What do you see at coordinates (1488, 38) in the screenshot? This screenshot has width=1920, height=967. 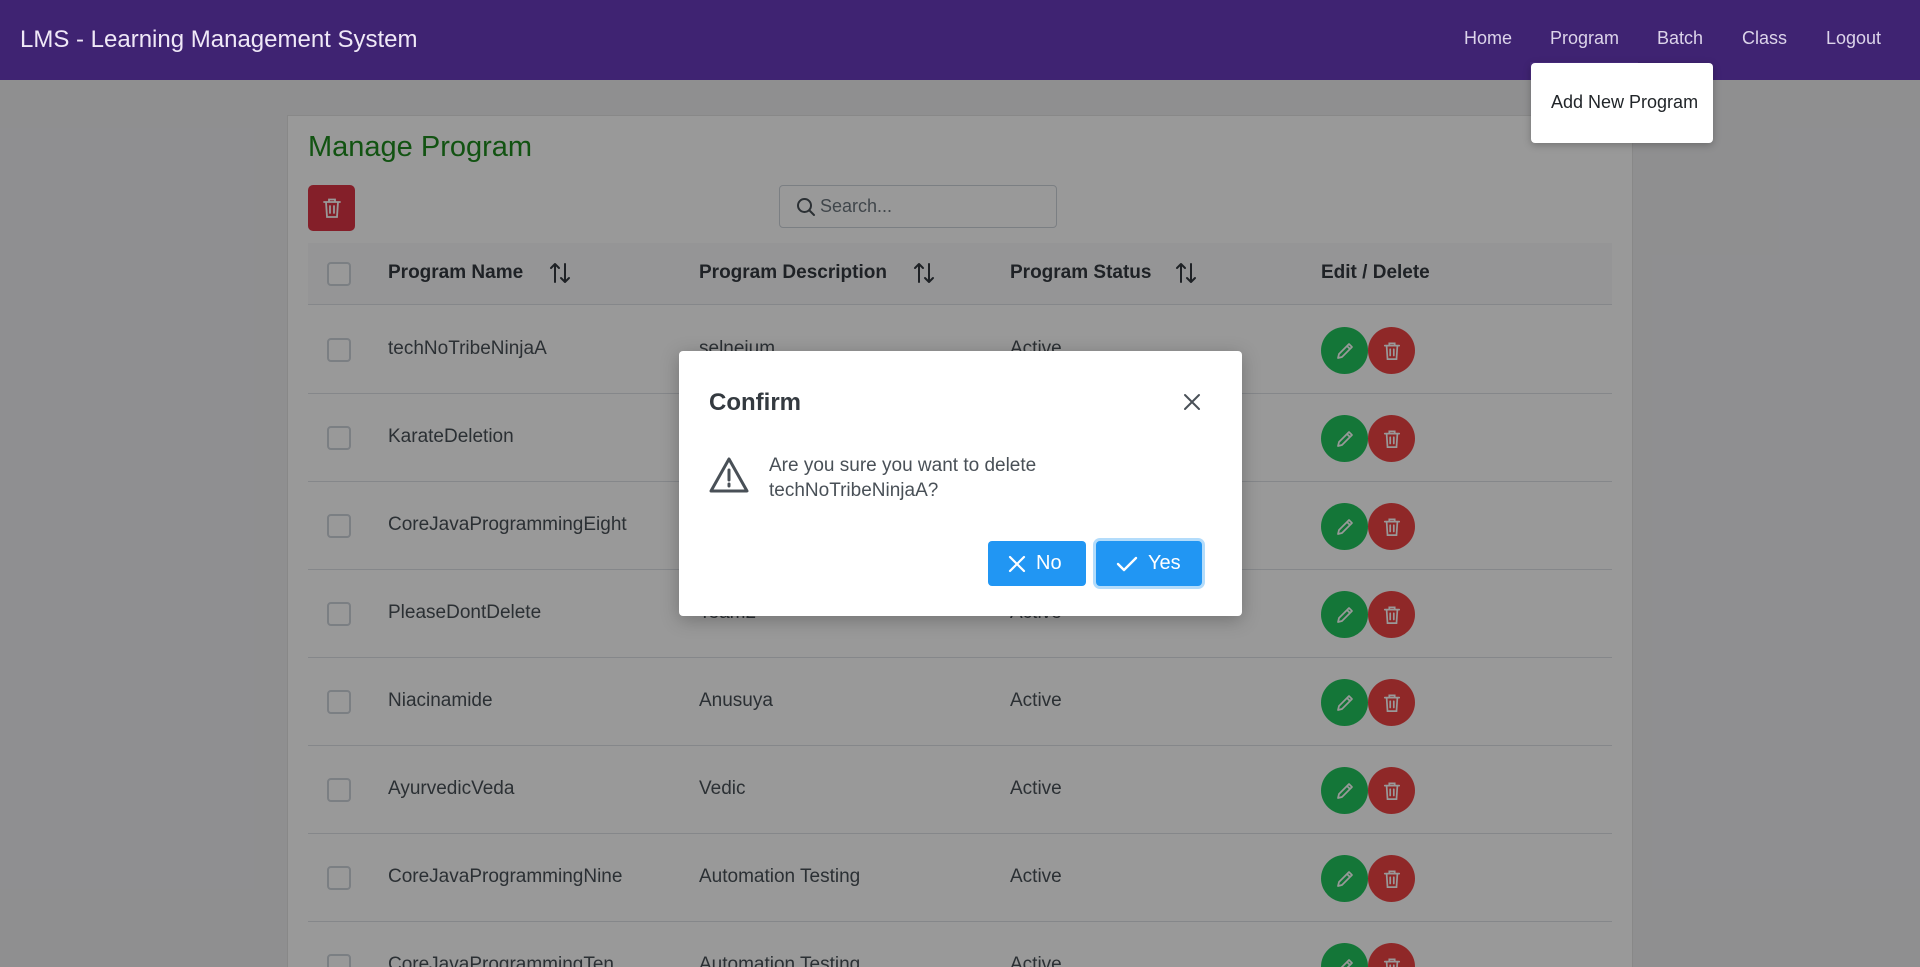 I see `nav-home: Home` at bounding box center [1488, 38].